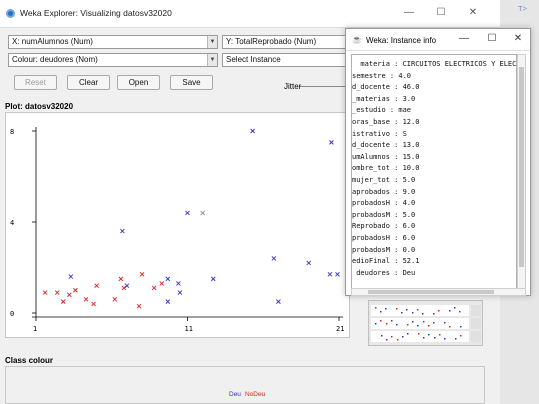  I want to click on instance-info-line: probadosM : 0.0, so click(384, 249).